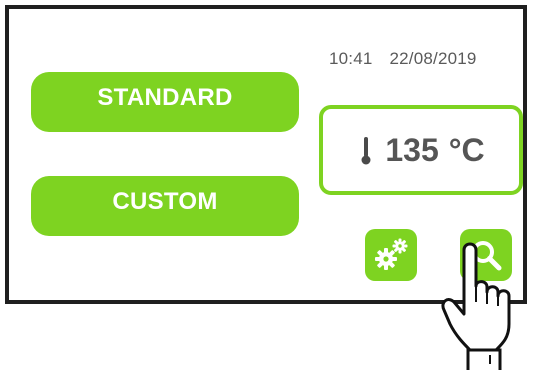 This screenshot has width=537, height=370. What do you see at coordinates (366, 151) in the screenshot?
I see `thermometer-icon` at bounding box center [366, 151].